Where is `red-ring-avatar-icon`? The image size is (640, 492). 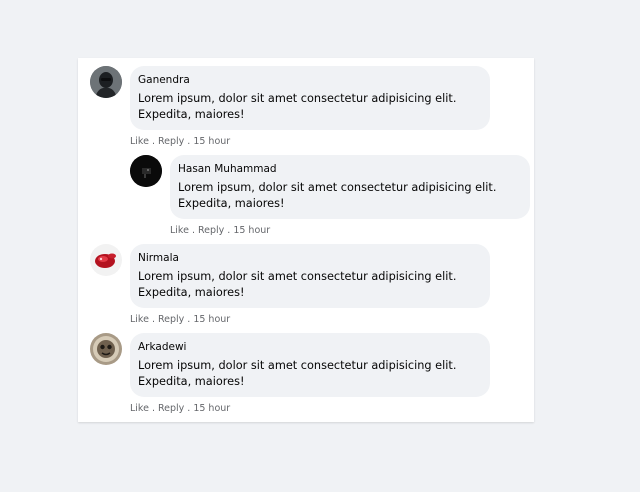 red-ring-avatar-icon is located at coordinates (106, 260).